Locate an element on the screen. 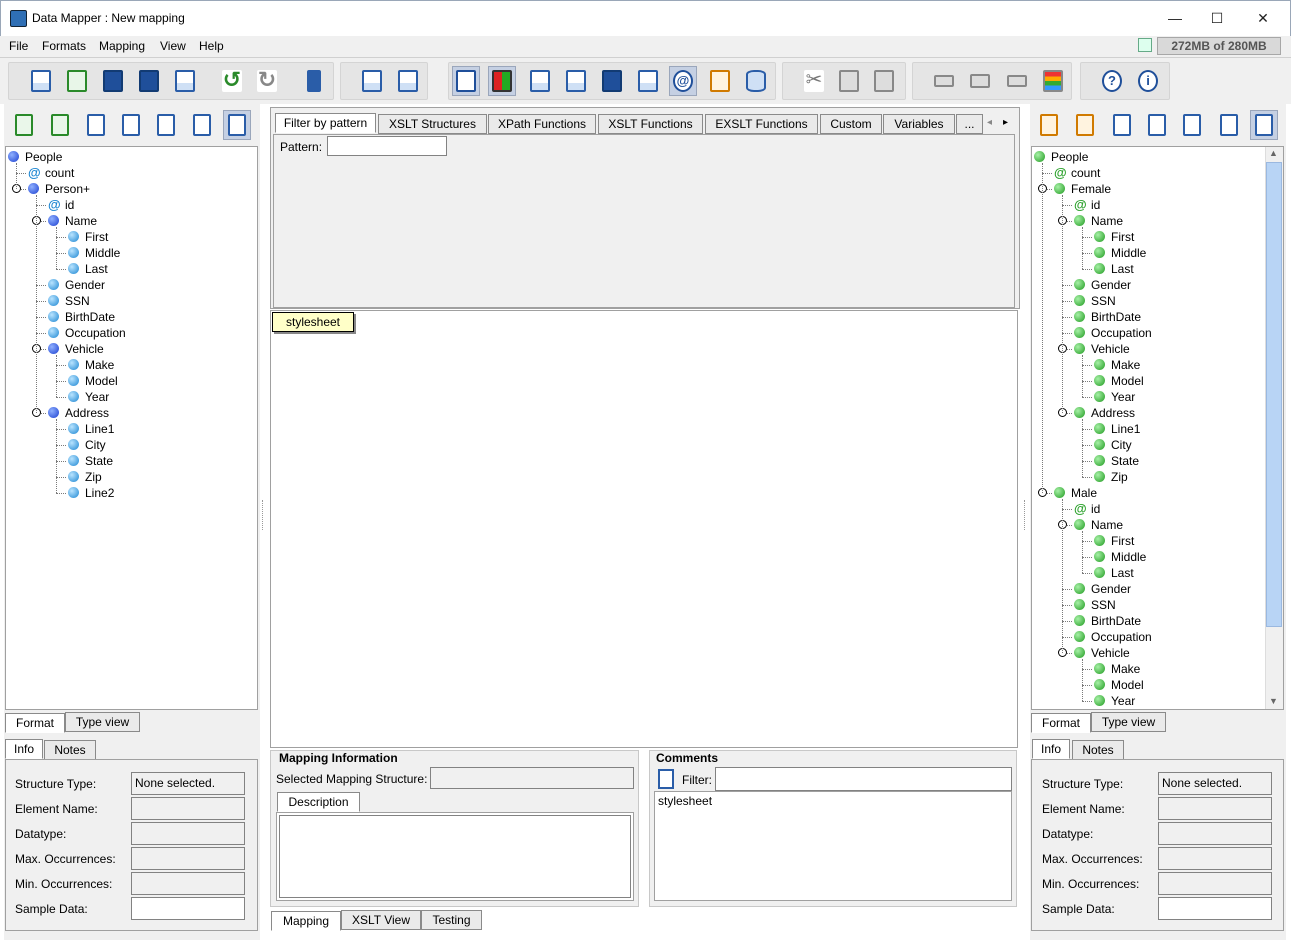 The width and height of the screenshot is (1291, 944). comments-filter-input is located at coordinates (863, 779).